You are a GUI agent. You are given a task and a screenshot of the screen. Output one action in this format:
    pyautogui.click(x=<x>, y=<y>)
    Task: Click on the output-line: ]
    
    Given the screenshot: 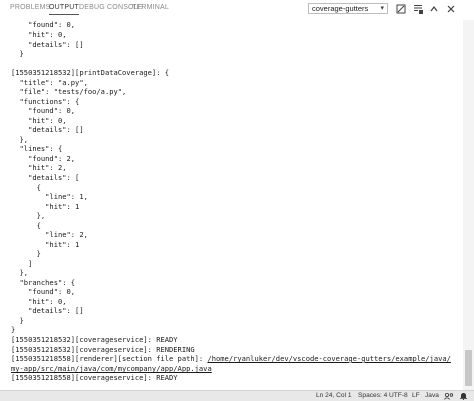 What is the action you would take?
    pyautogui.click(x=22, y=263)
    